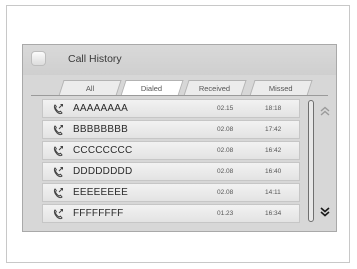 The width and height of the screenshot is (357, 269). What do you see at coordinates (273, 171) in the screenshot?
I see `call-time: 16:40` at bounding box center [273, 171].